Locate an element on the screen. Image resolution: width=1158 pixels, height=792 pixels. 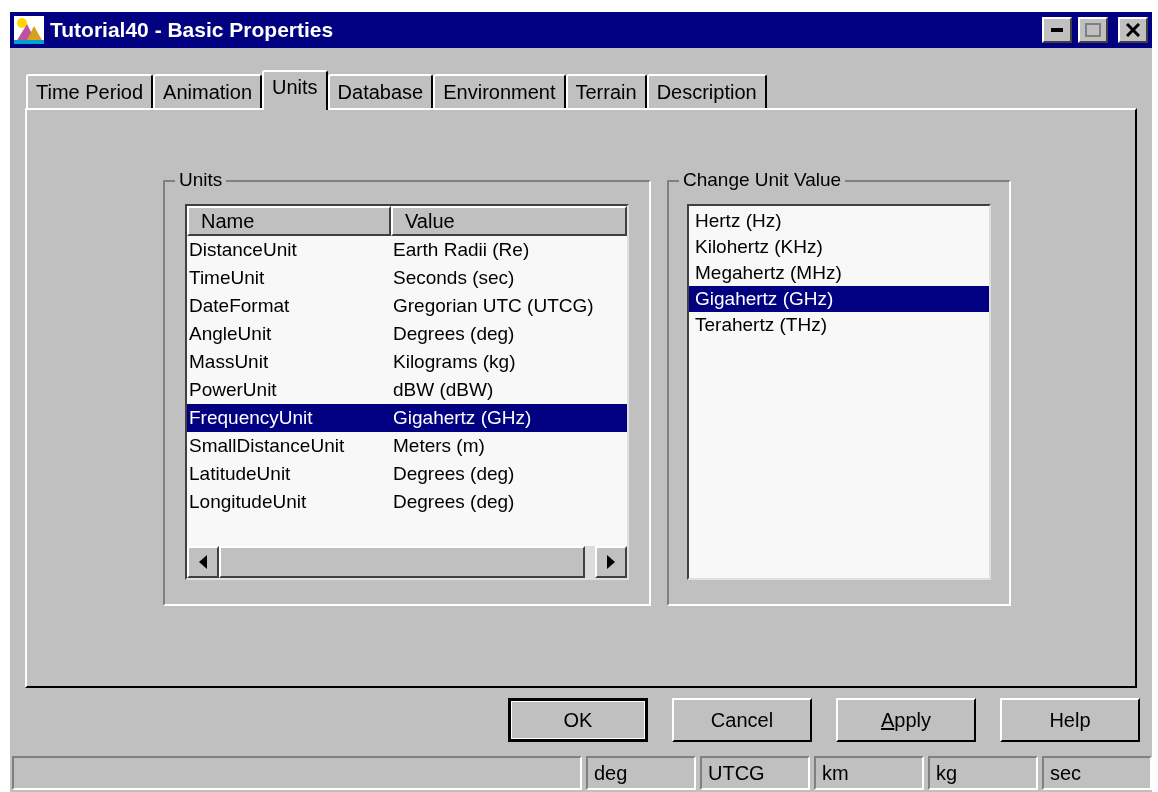
table-row: AngleUnit Degrees (deg) is located at coordinates (407, 334).